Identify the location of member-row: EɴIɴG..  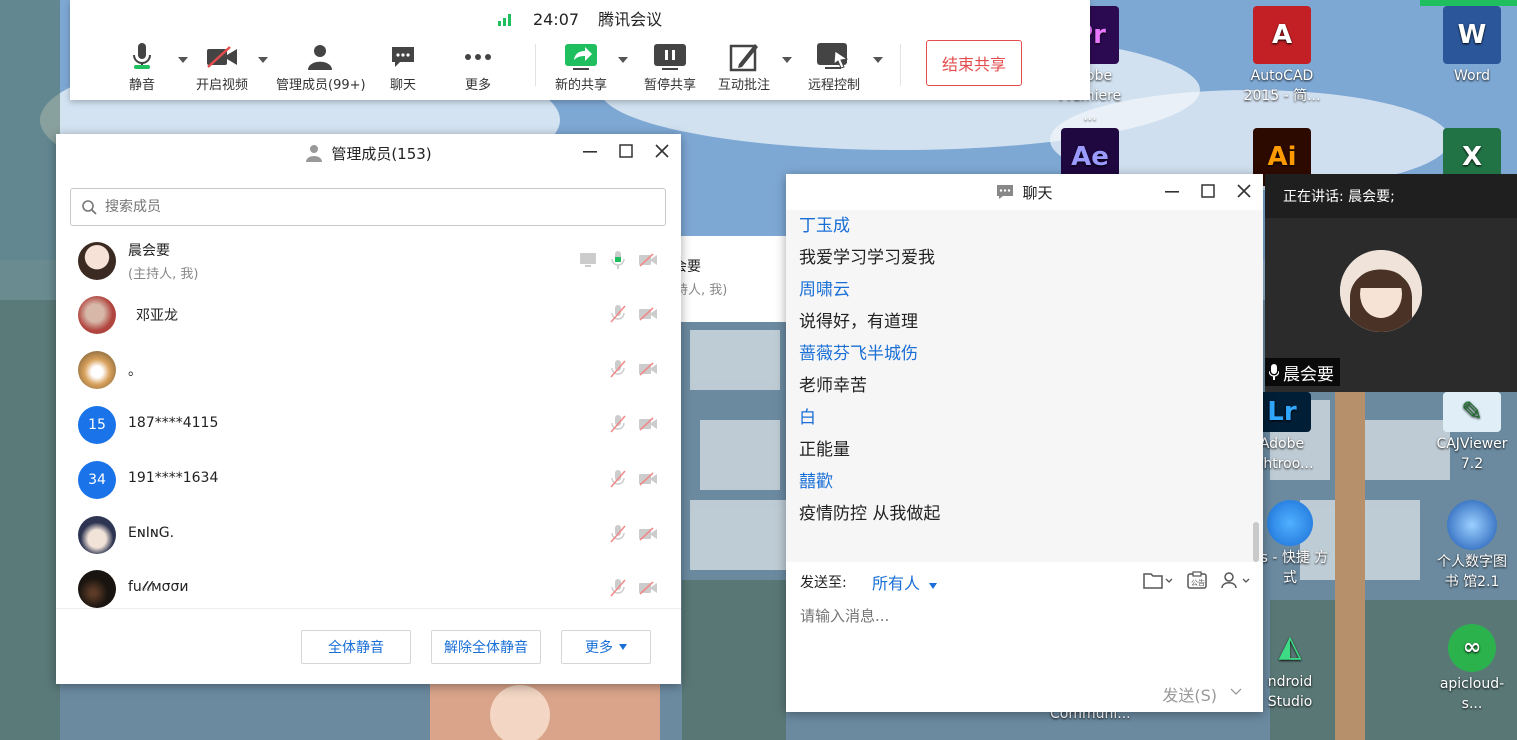
(373, 535).